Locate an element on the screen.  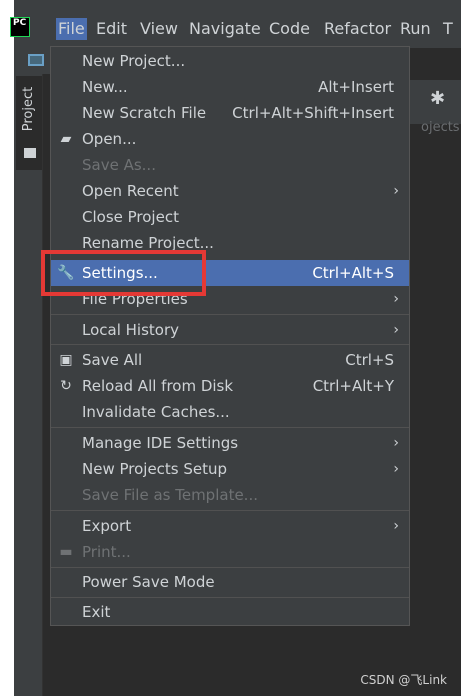
menu-file: File is located at coordinates (71, 29).